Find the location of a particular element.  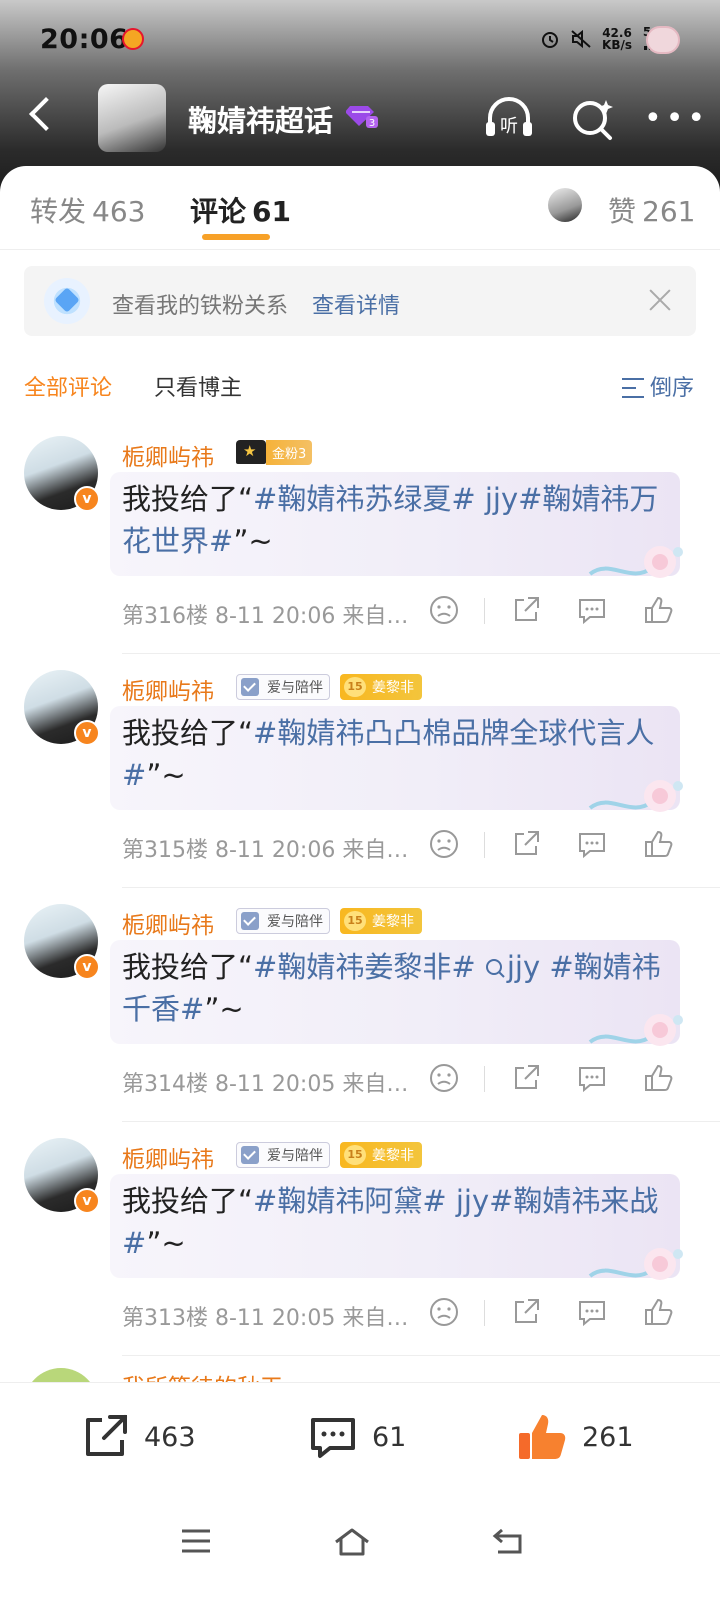

love-badge-label: 爱与陪伴 is located at coordinates (295, 922).